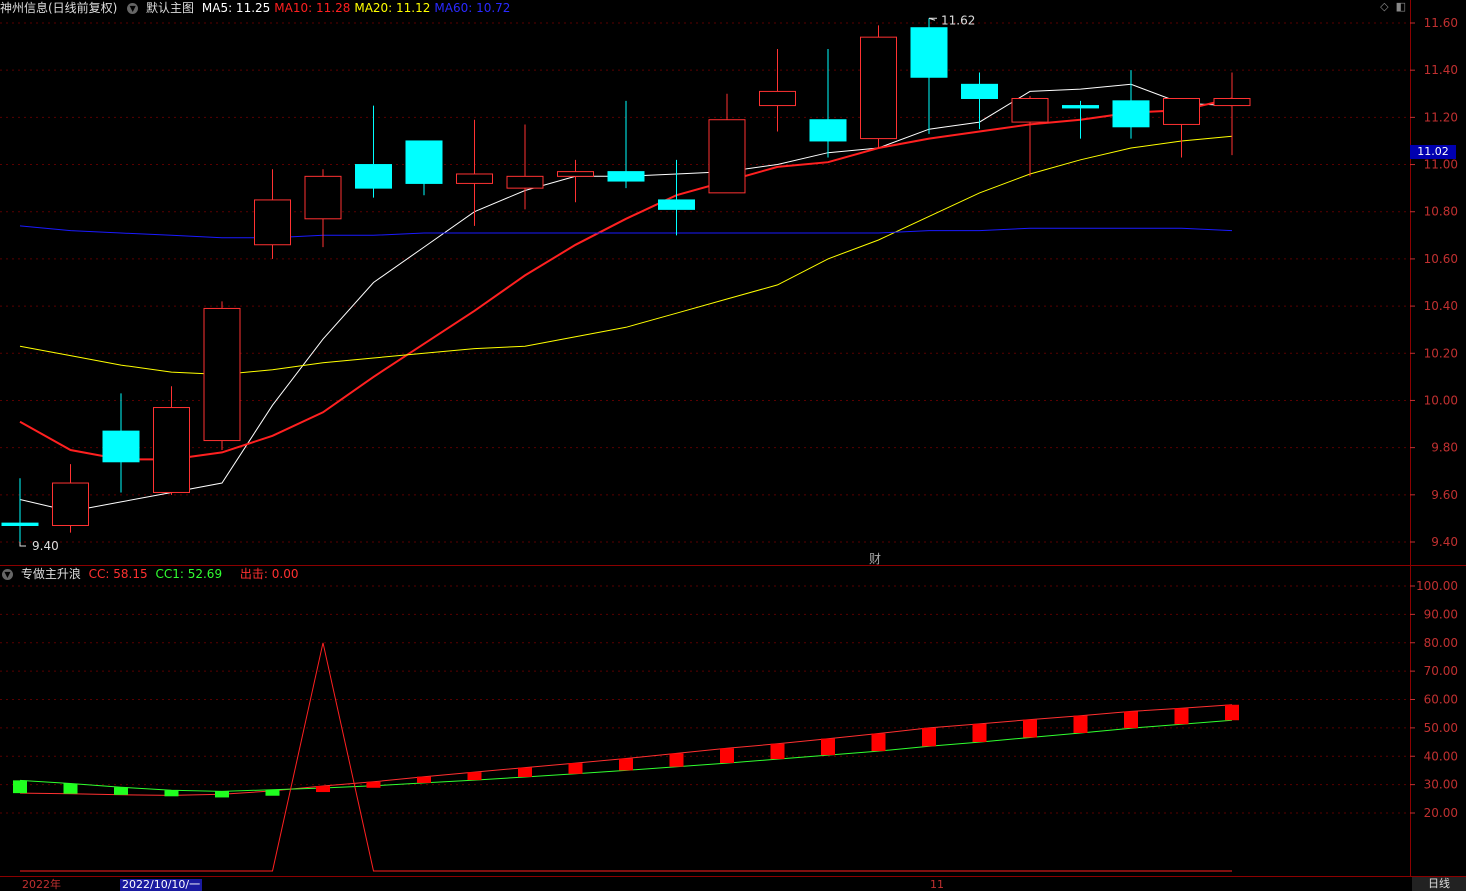 The height and width of the screenshot is (891, 1466). I want to click on panel-toggle-icon: ◧, so click(1401, 6).